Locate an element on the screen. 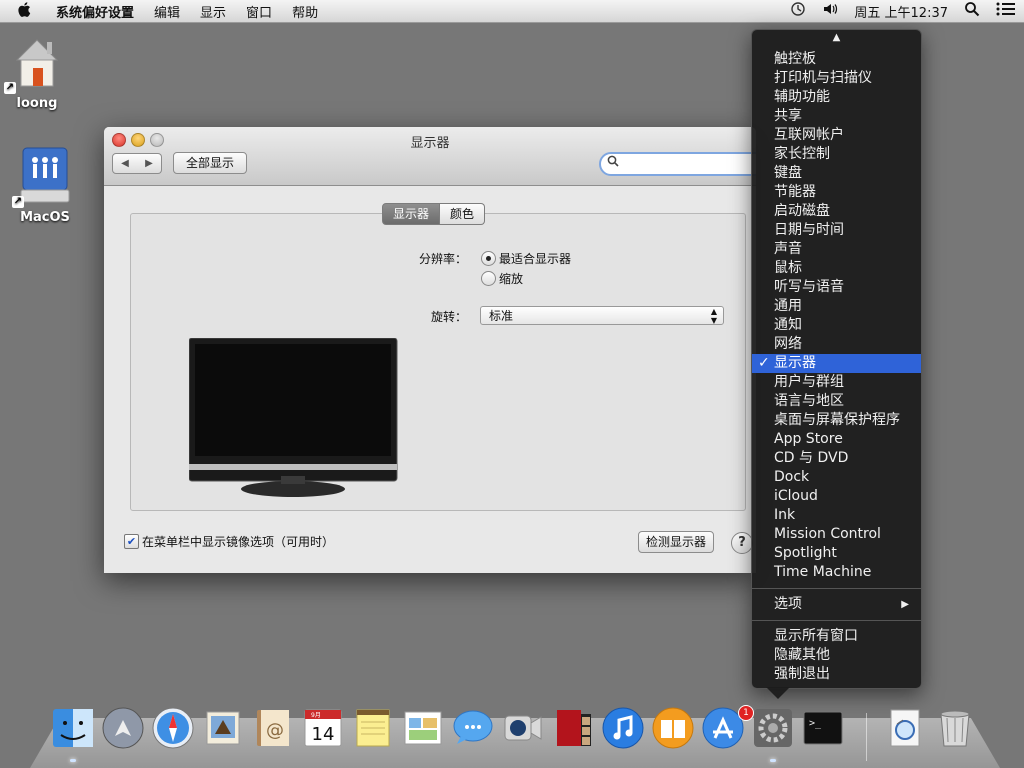 The image size is (1024, 768). title-bar: 显示器 ◀ ▶ 全部显示 is located at coordinates (430, 156).